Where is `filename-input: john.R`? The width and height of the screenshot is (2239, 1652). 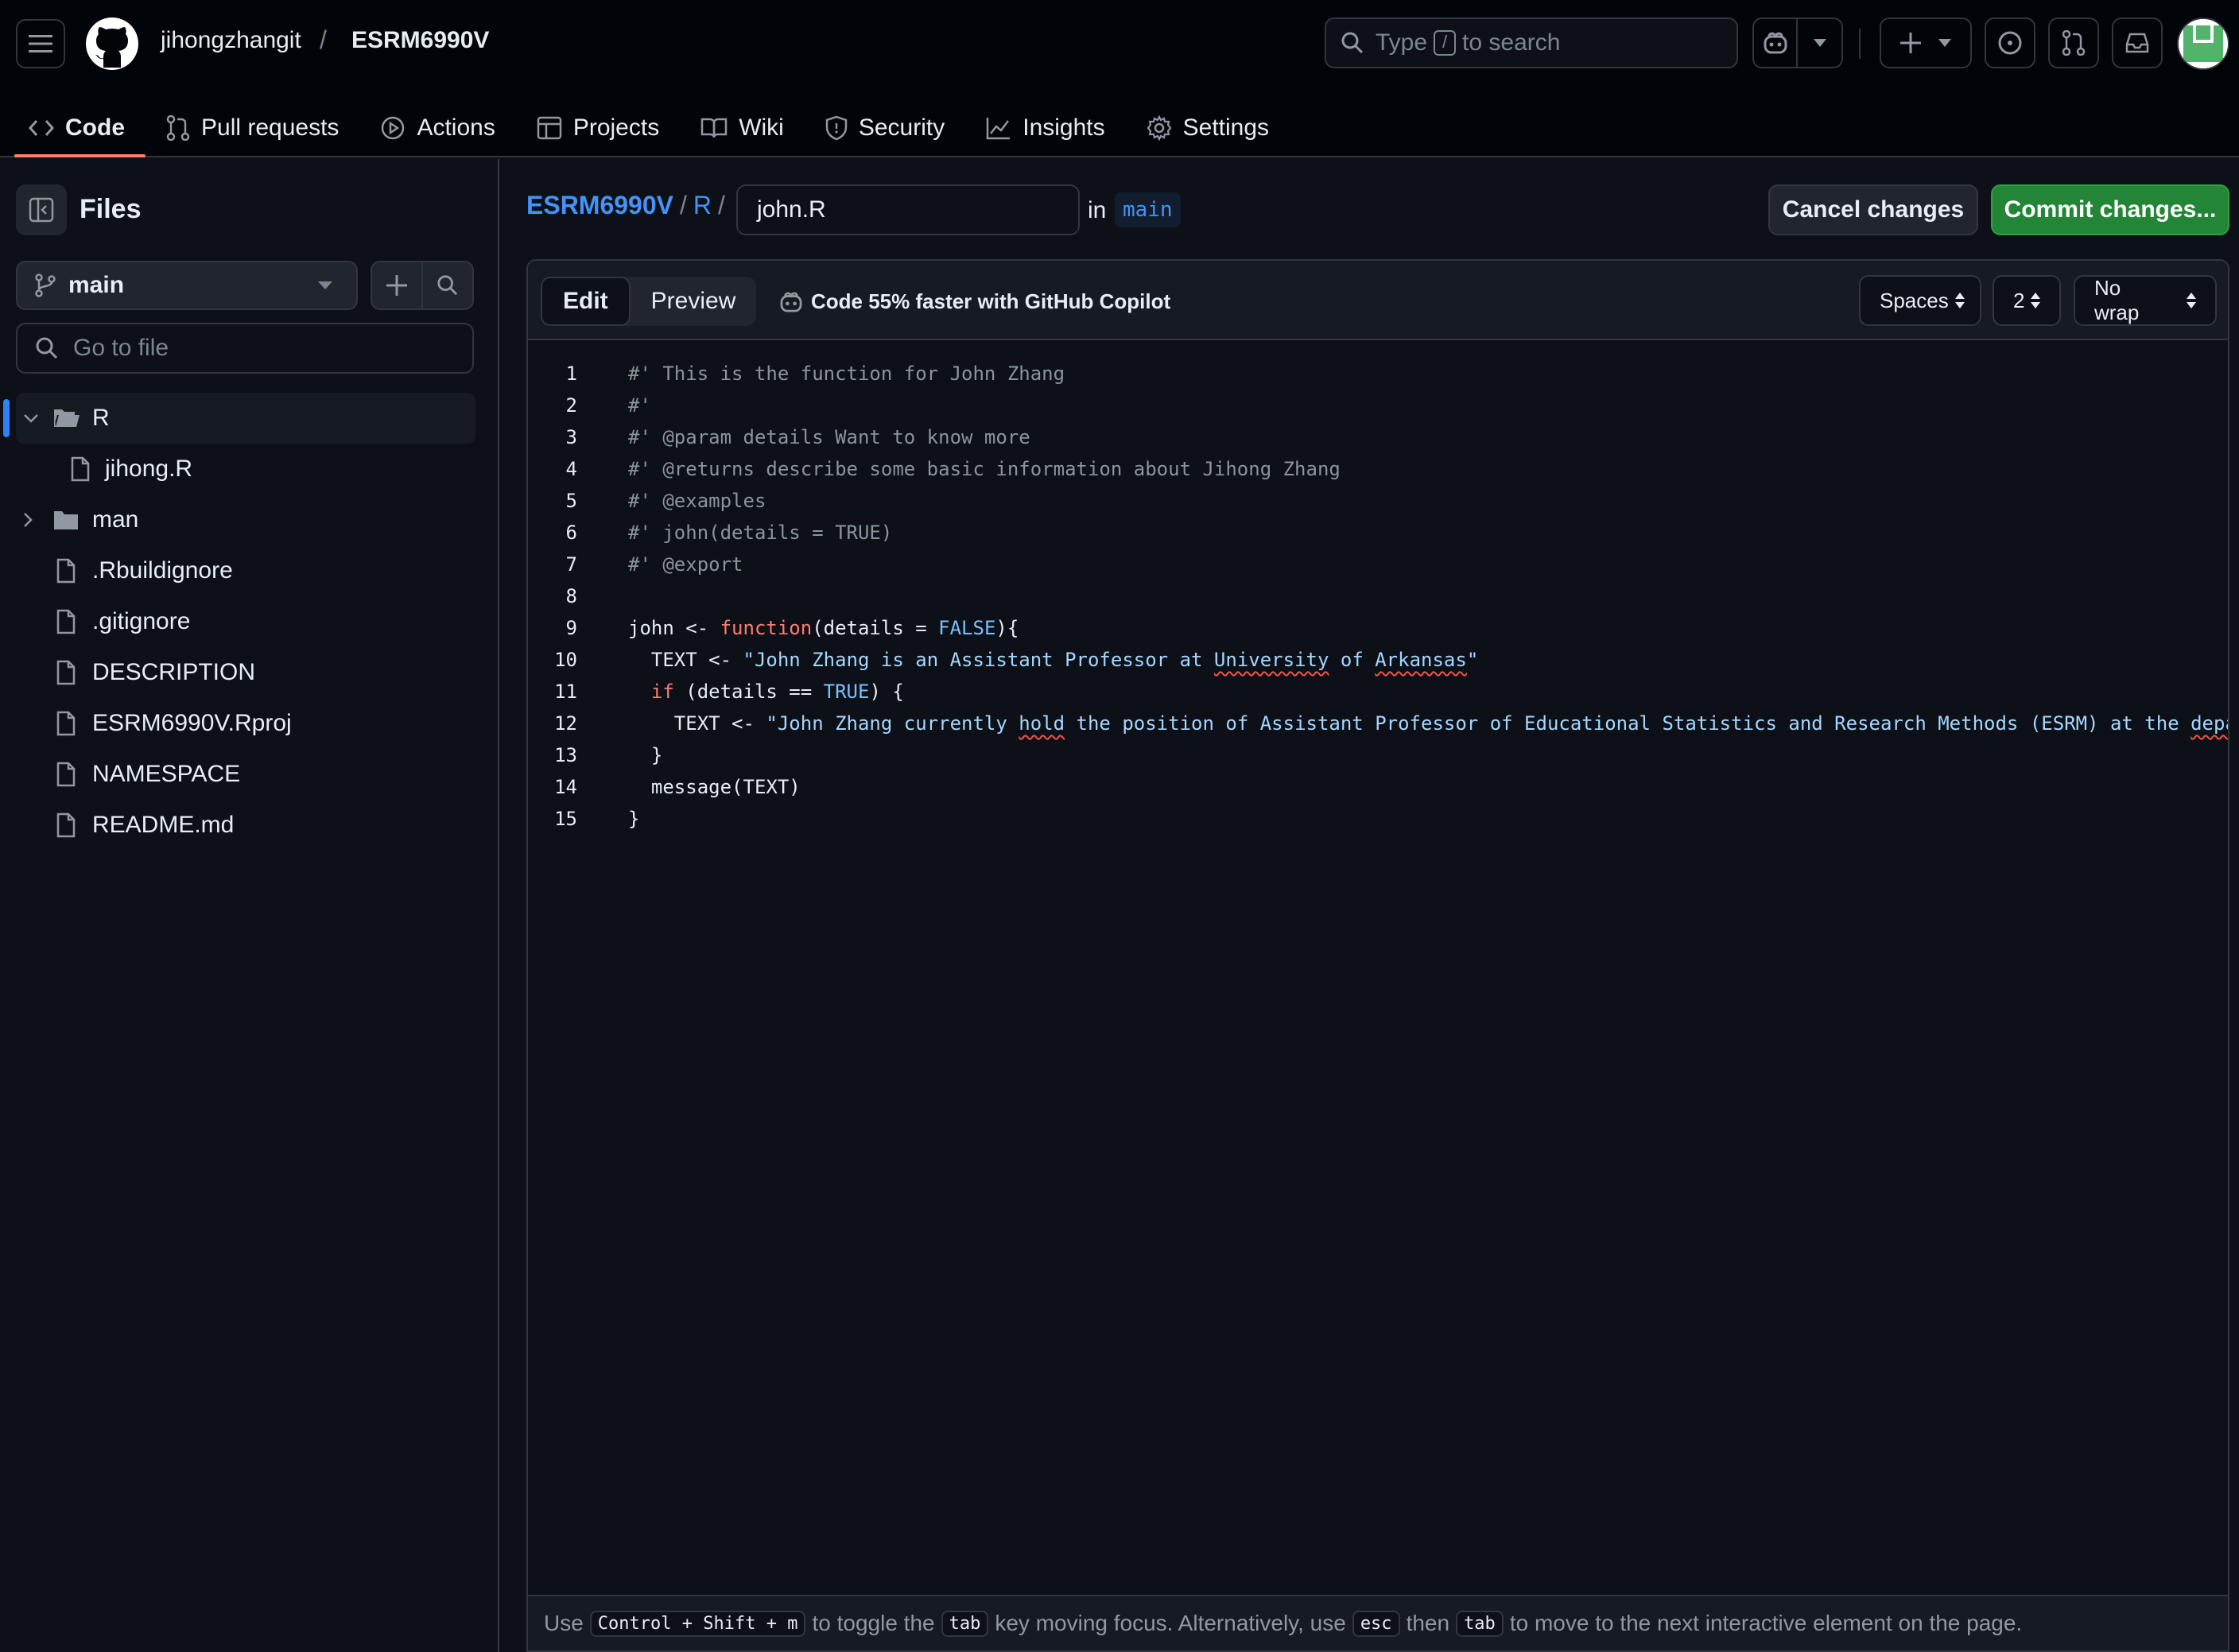
filename-input: john.R is located at coordinates (908, 209).